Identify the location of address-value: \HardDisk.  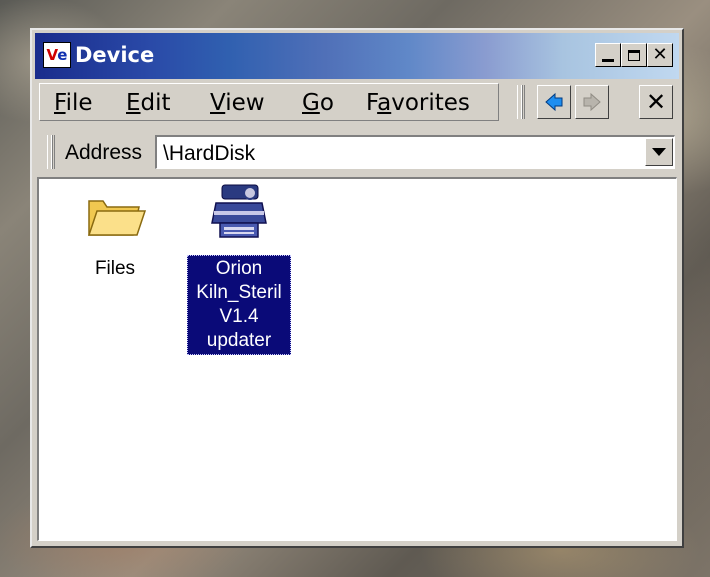
(209, 154).